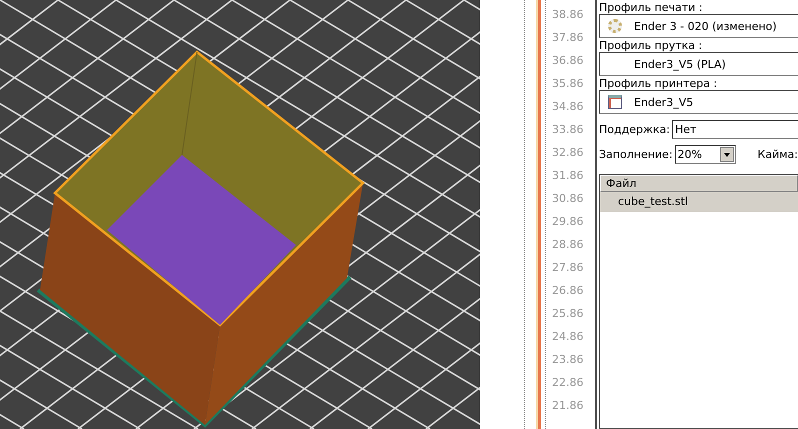 This screenshot has width=798, height=429. Describe the element at coordinates (615, 102) in the screenshot. I see `window-icon` at that location.